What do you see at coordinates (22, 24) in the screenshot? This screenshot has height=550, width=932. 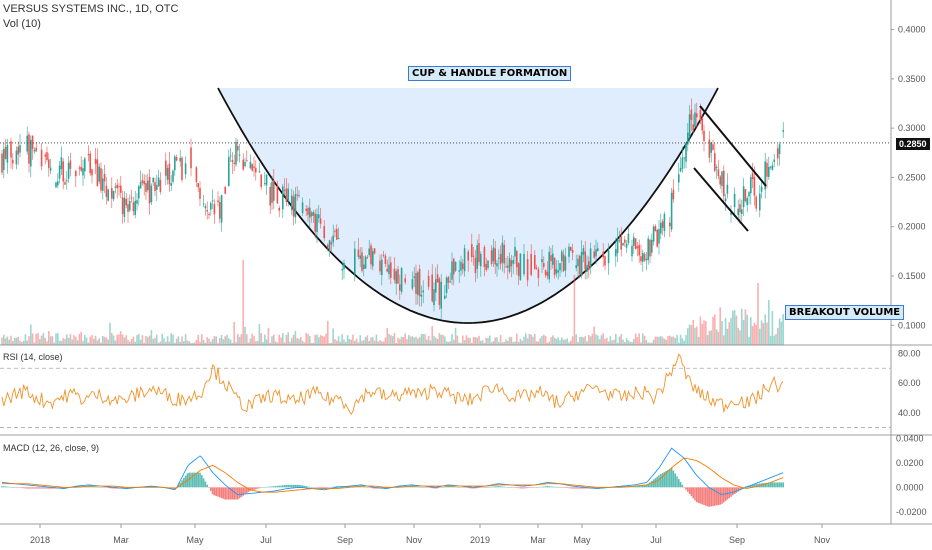 I see `volume-indicator-label: Vol (10)` at bounding box center [22, 24].